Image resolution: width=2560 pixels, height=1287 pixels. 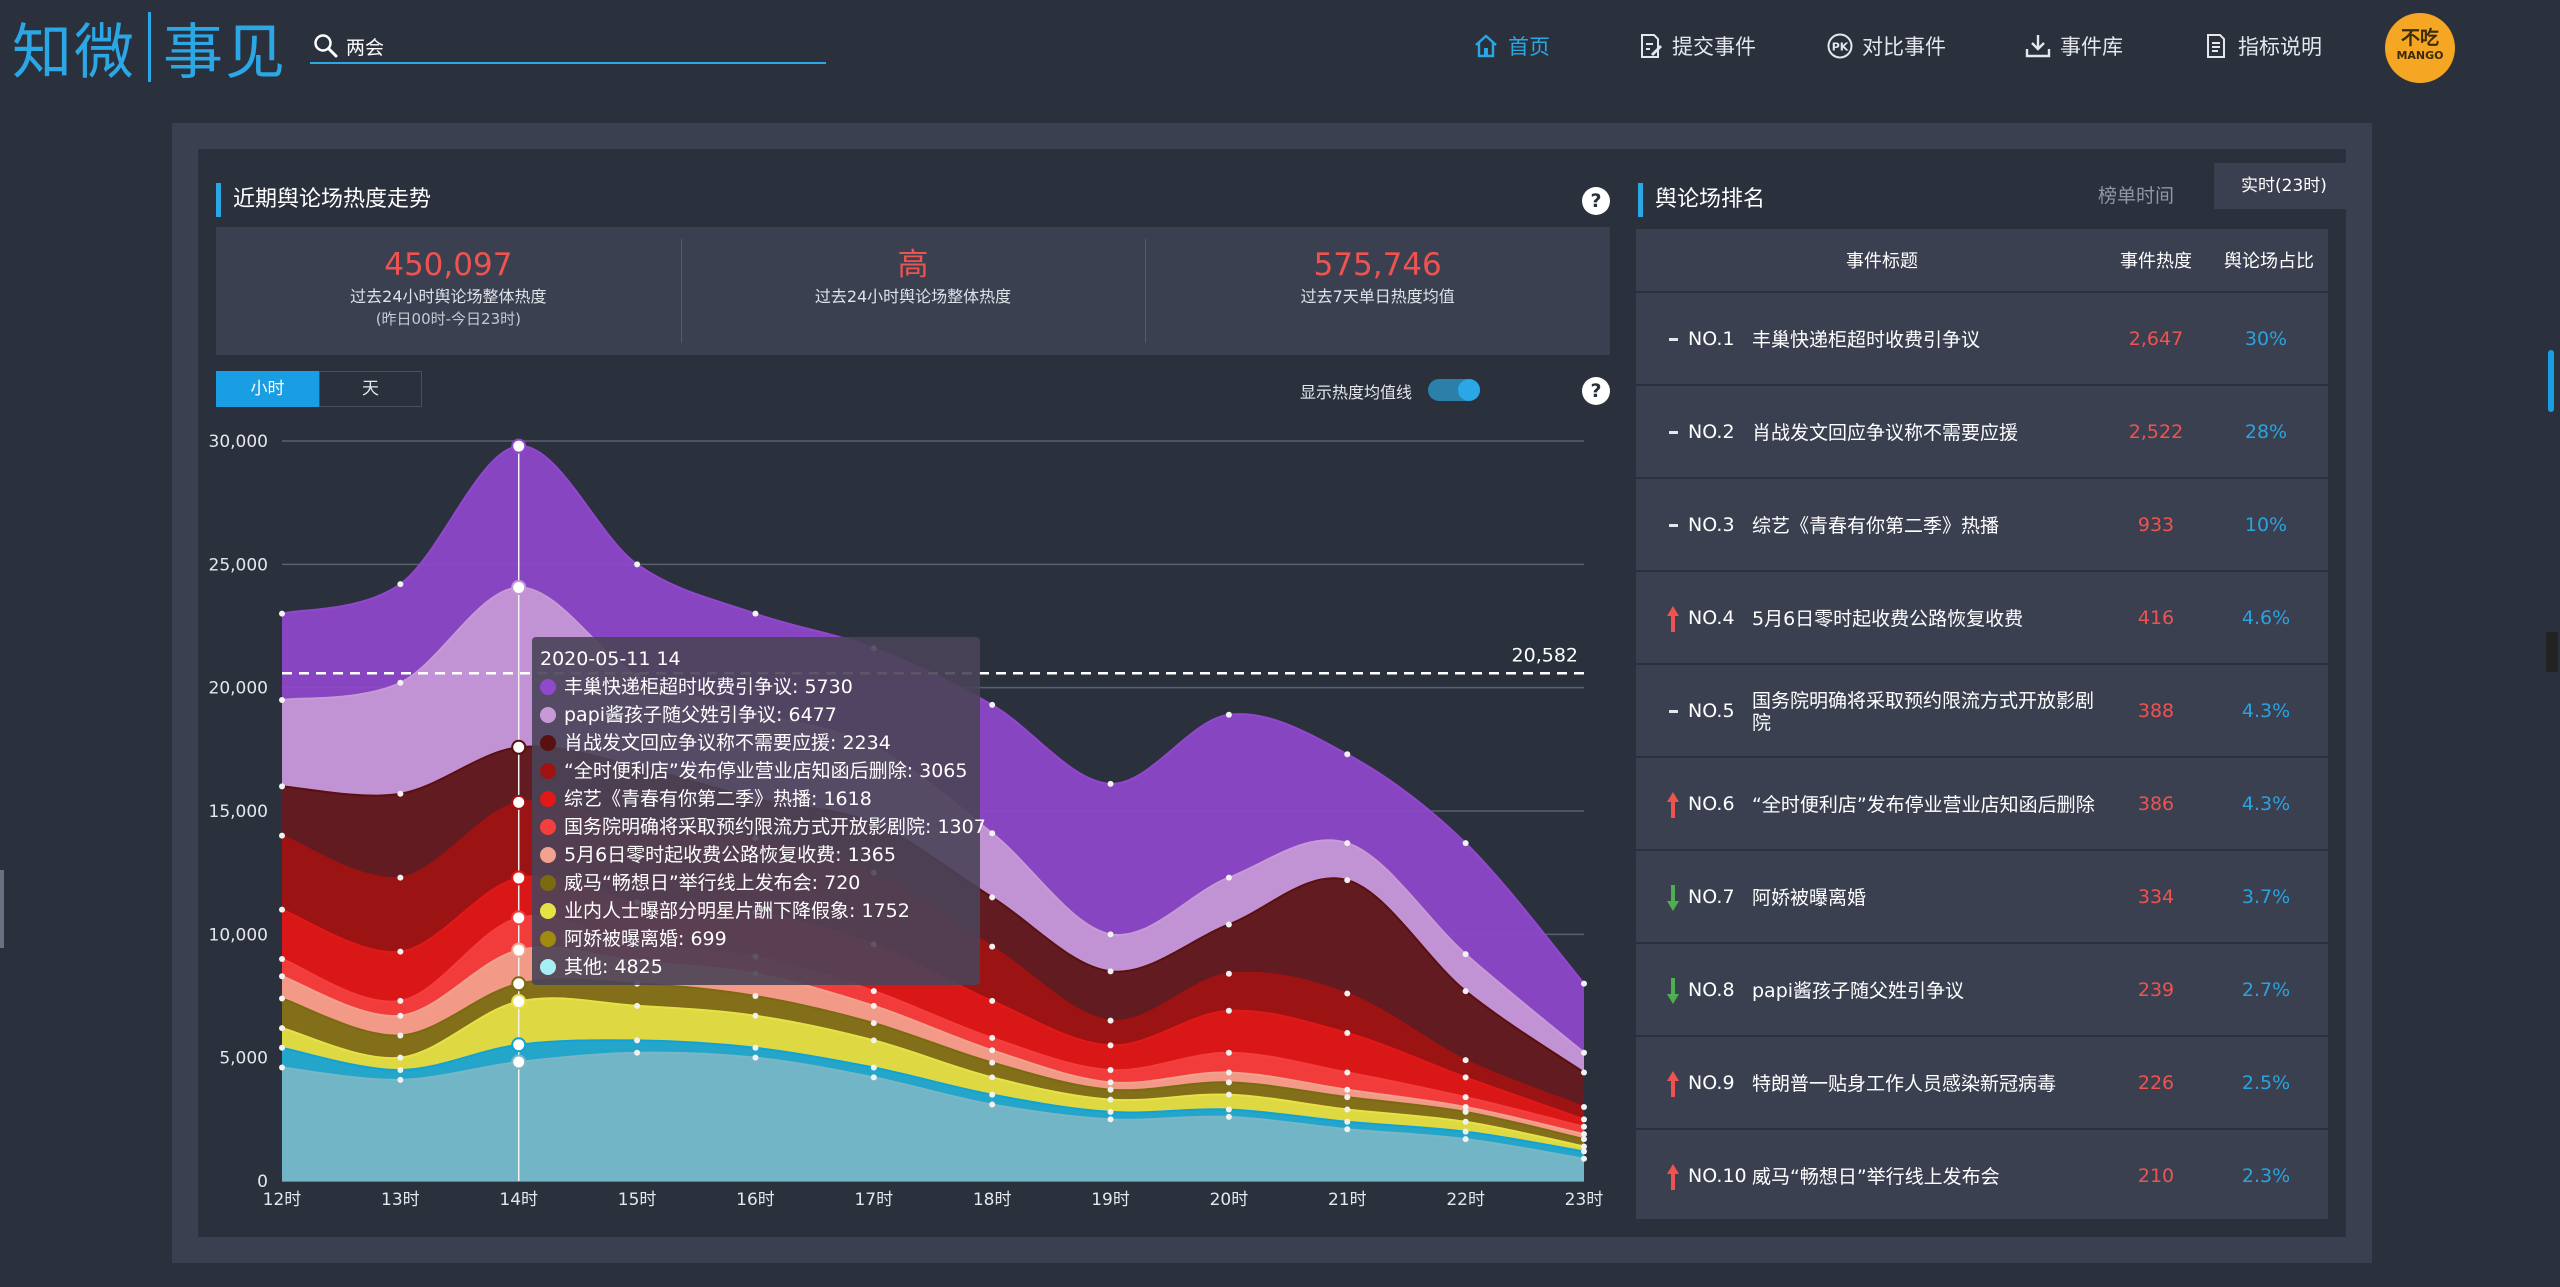 What do you see at coordinates (1696, 46) in the screenshot?
I see `nav-submit: 提交事件` at bounding box center [1696, 46].